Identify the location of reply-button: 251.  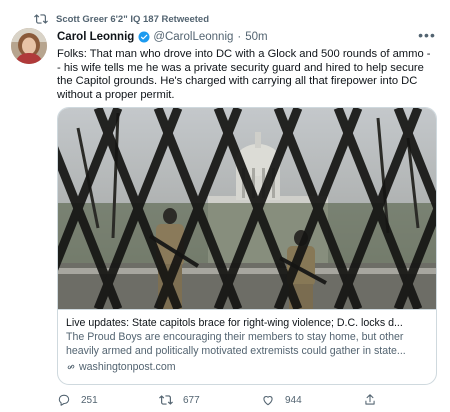
(77, 400).